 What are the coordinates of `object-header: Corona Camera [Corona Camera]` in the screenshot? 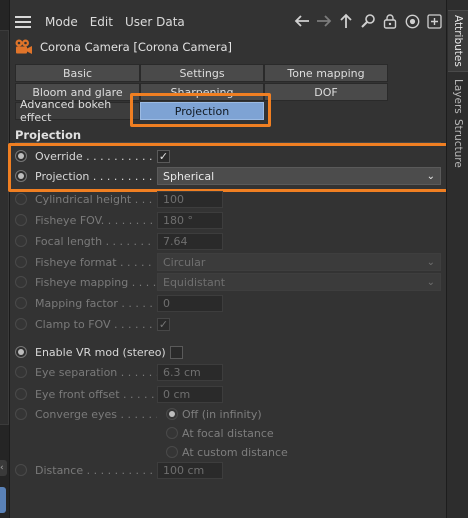 It's located at (123, 47).